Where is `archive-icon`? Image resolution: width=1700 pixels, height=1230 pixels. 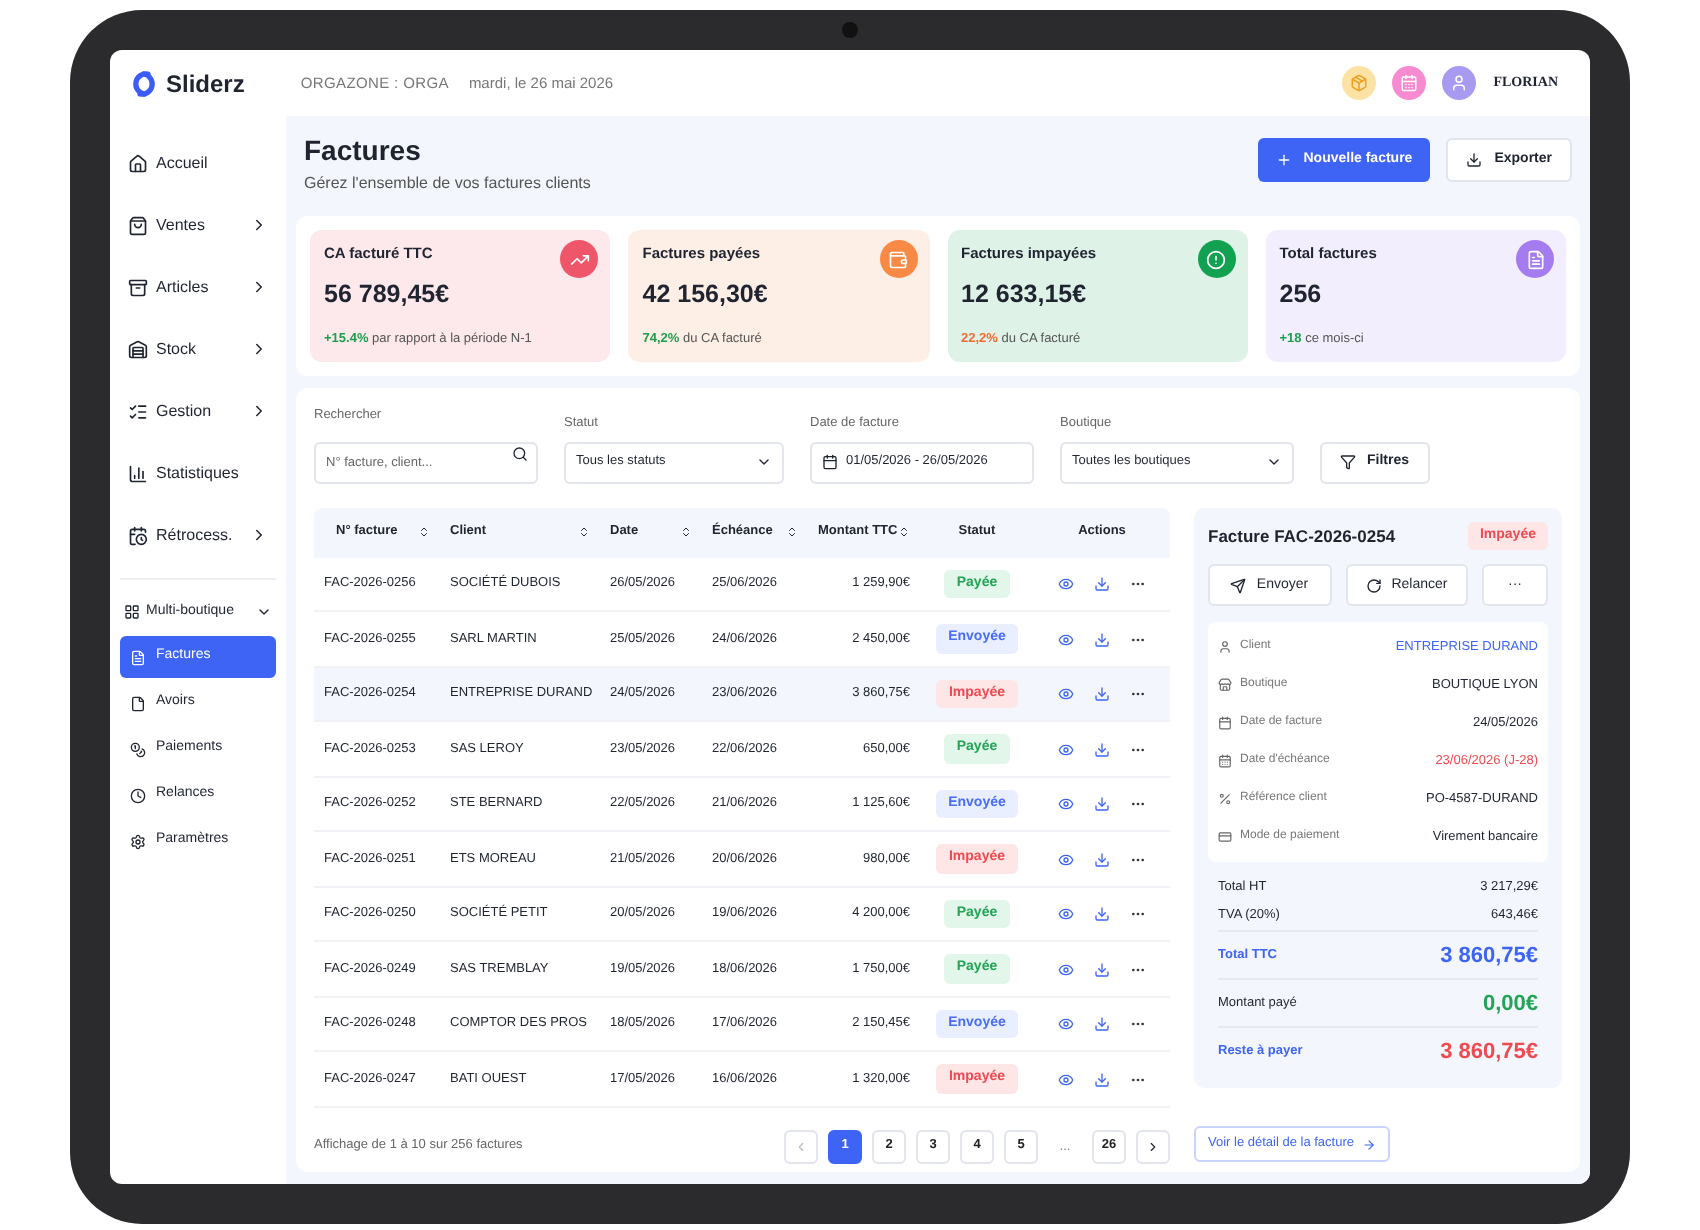
archive-icon is located at coordinates (138, 287).